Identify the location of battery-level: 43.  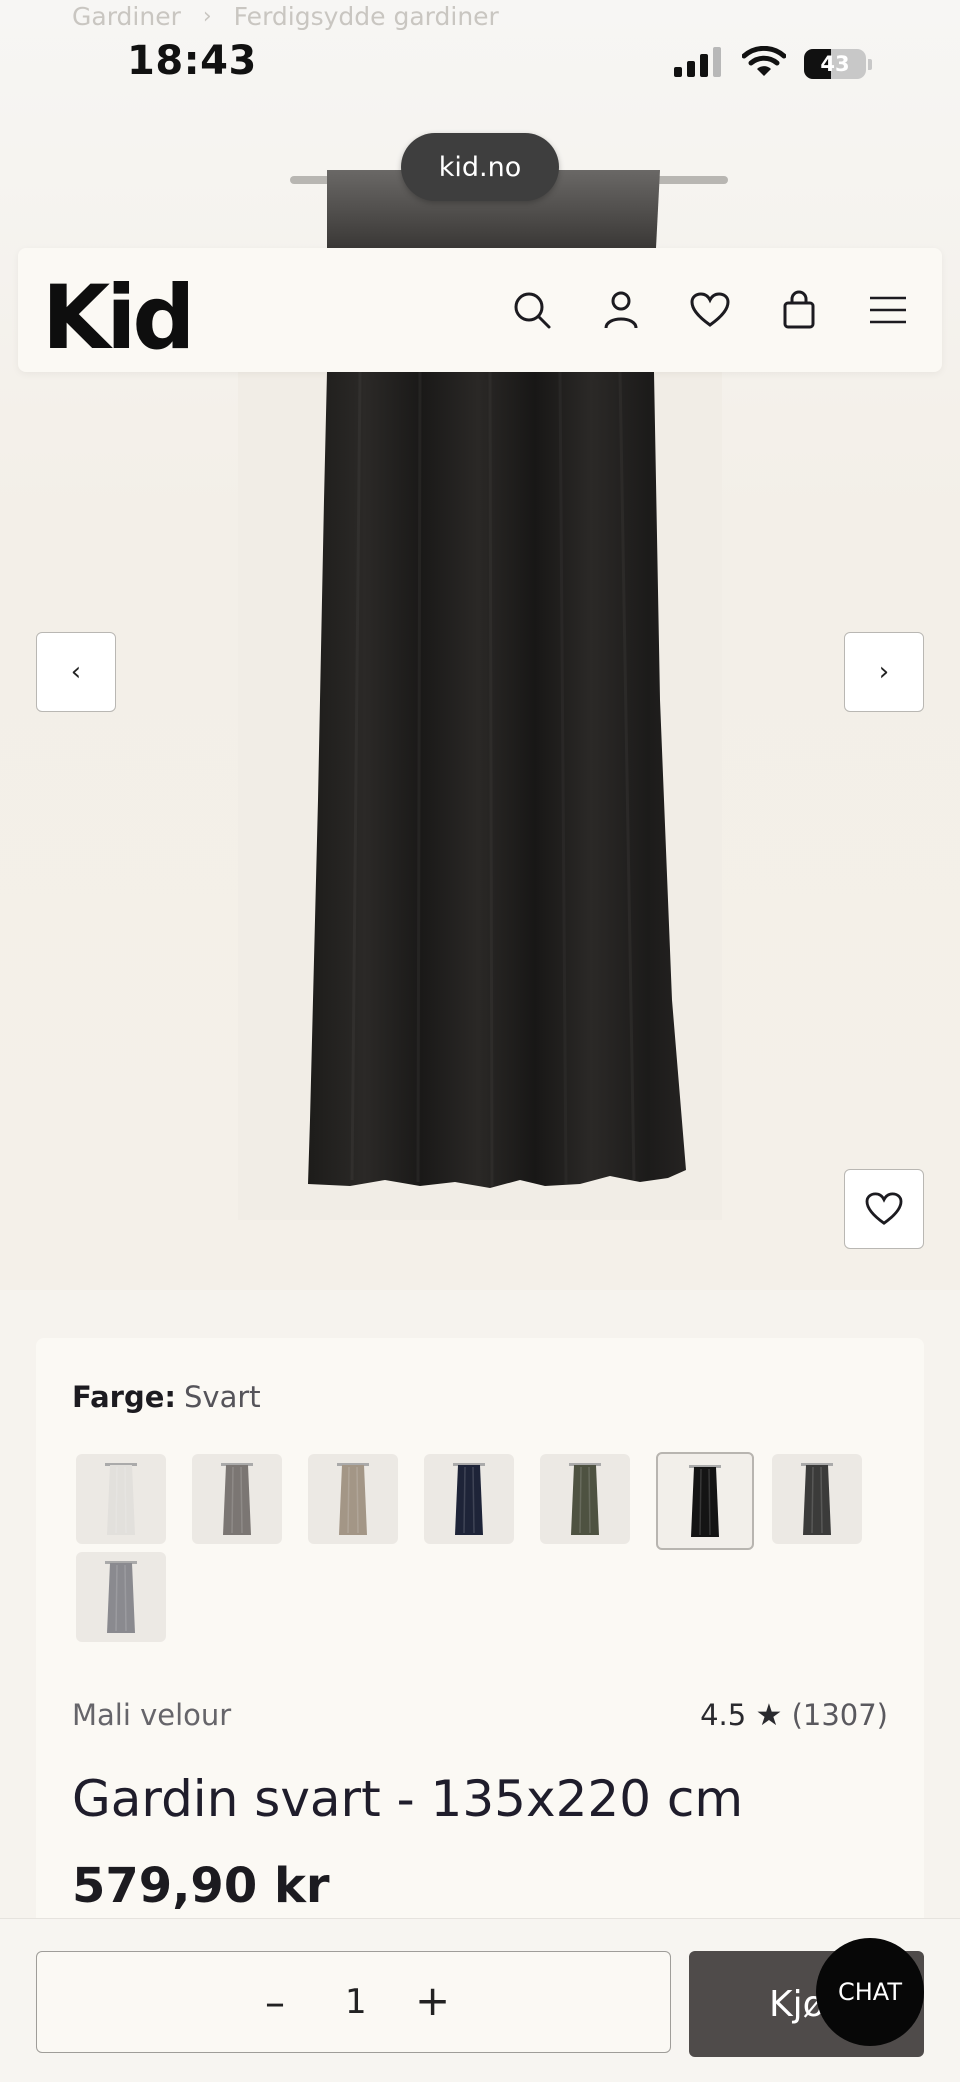
(835, 64).